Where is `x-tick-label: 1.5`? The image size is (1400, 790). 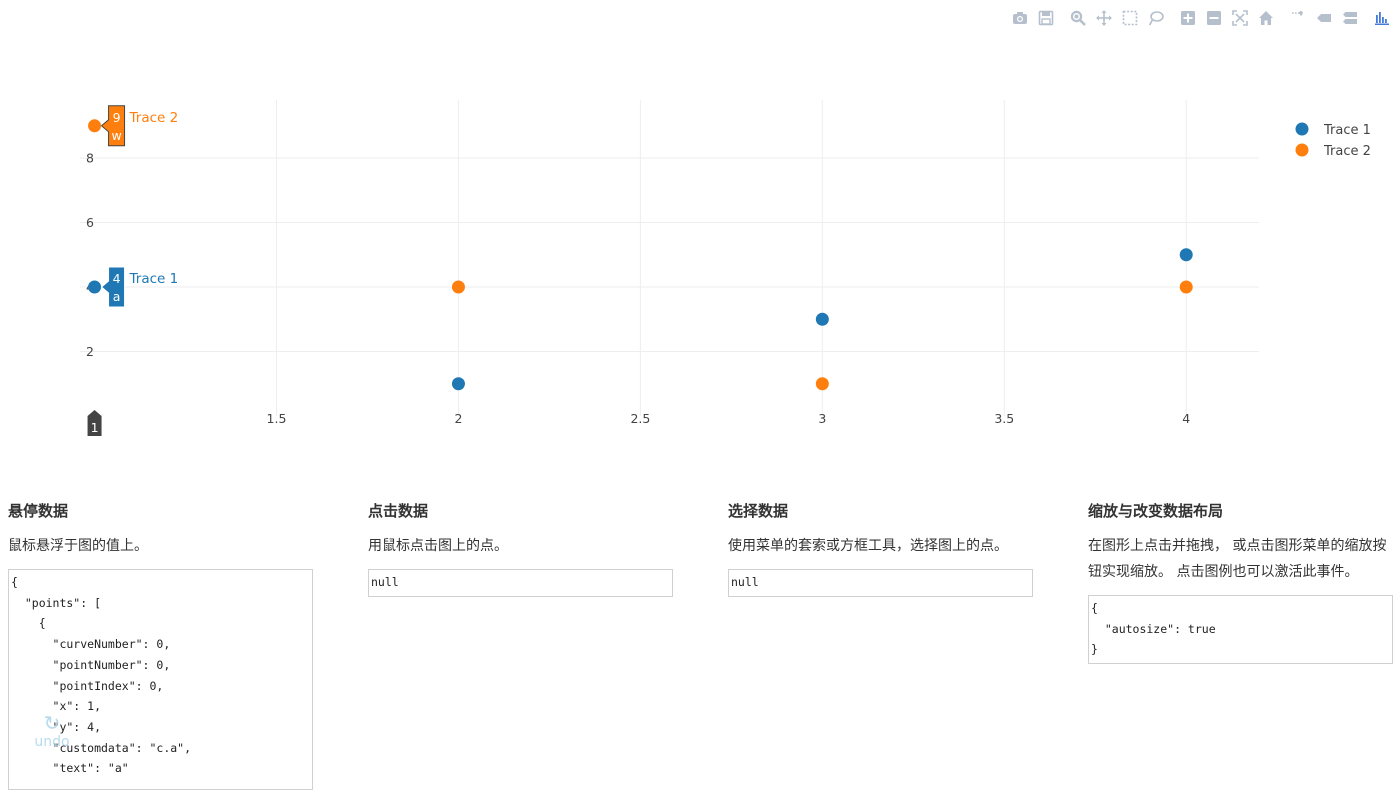 x-tick-label: 1.5 is located at coordinates (277, 418).